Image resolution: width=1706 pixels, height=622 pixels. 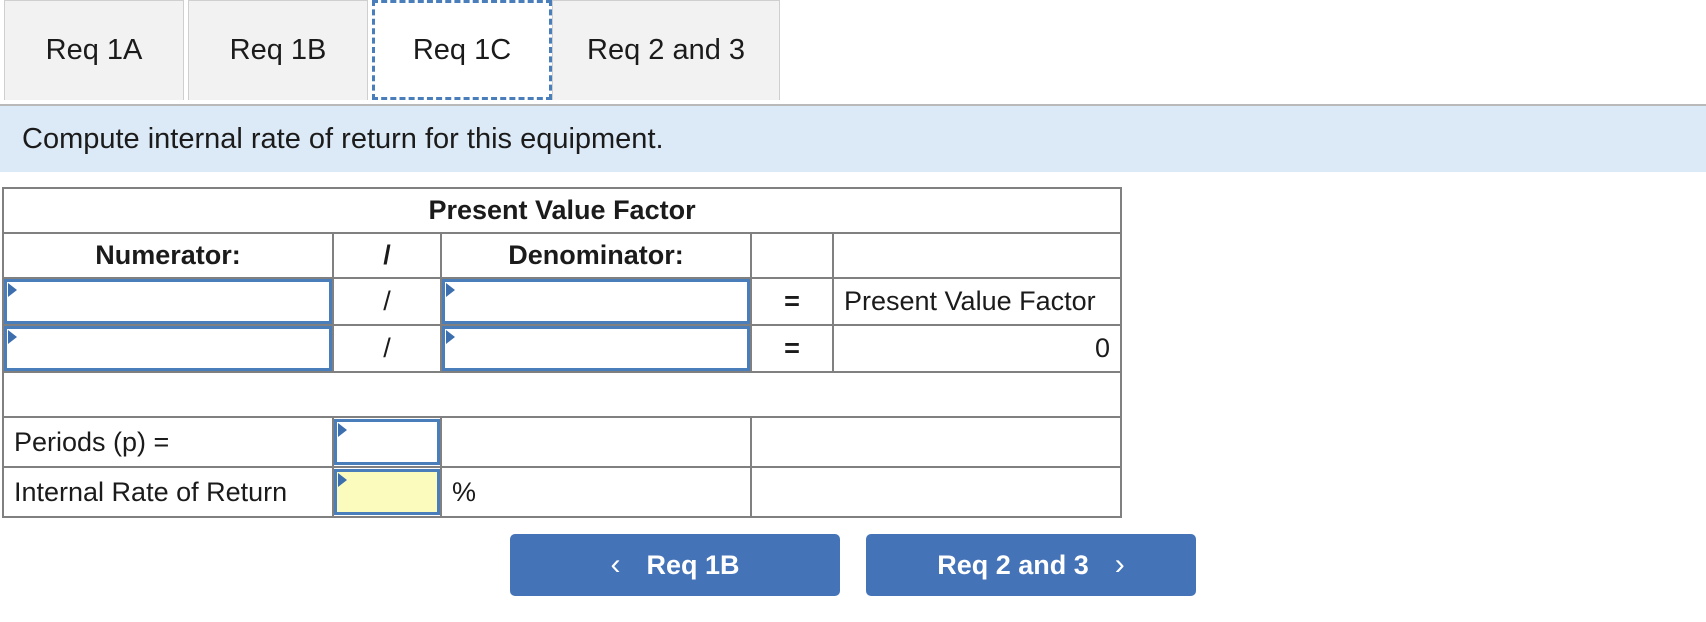 I want to click on tab-req-2-and-3-label: Req 2 and 3, so click(x=666, y=50).